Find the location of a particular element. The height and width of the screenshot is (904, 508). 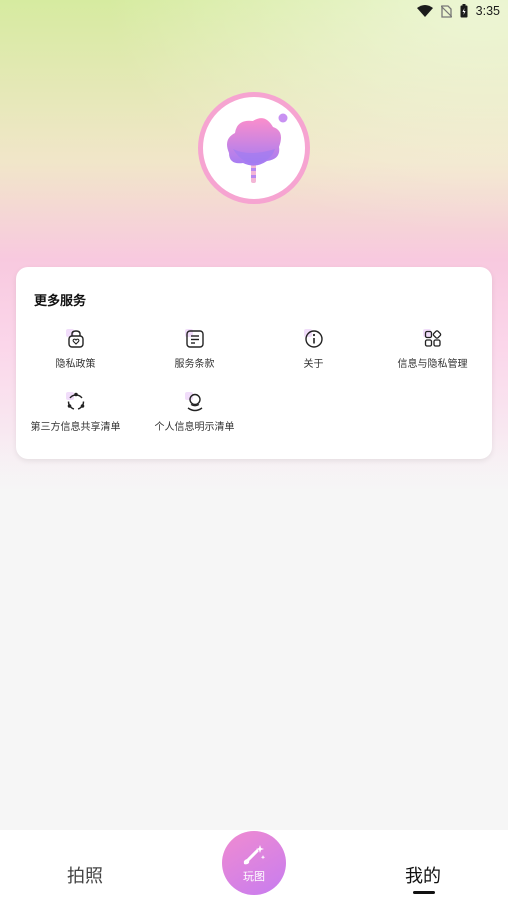

info-privacy-management-item: 信息与隐私管理 is located at coordinates (432, 354).